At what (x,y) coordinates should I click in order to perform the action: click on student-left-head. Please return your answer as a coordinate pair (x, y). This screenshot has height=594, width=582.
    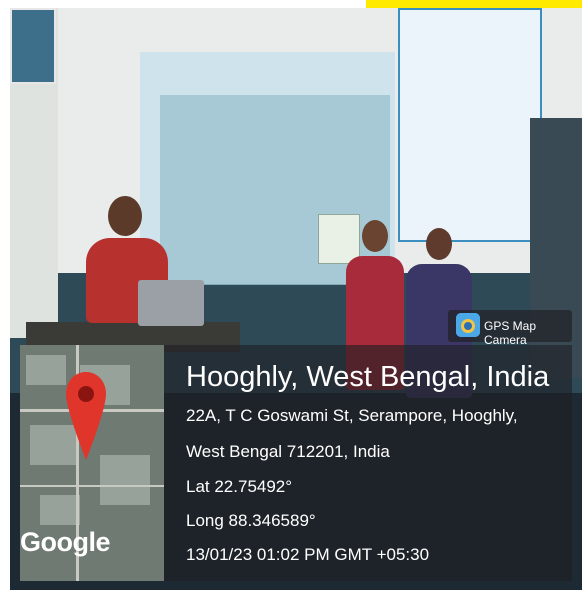
    Looking at the image, I should click on (375, 236).